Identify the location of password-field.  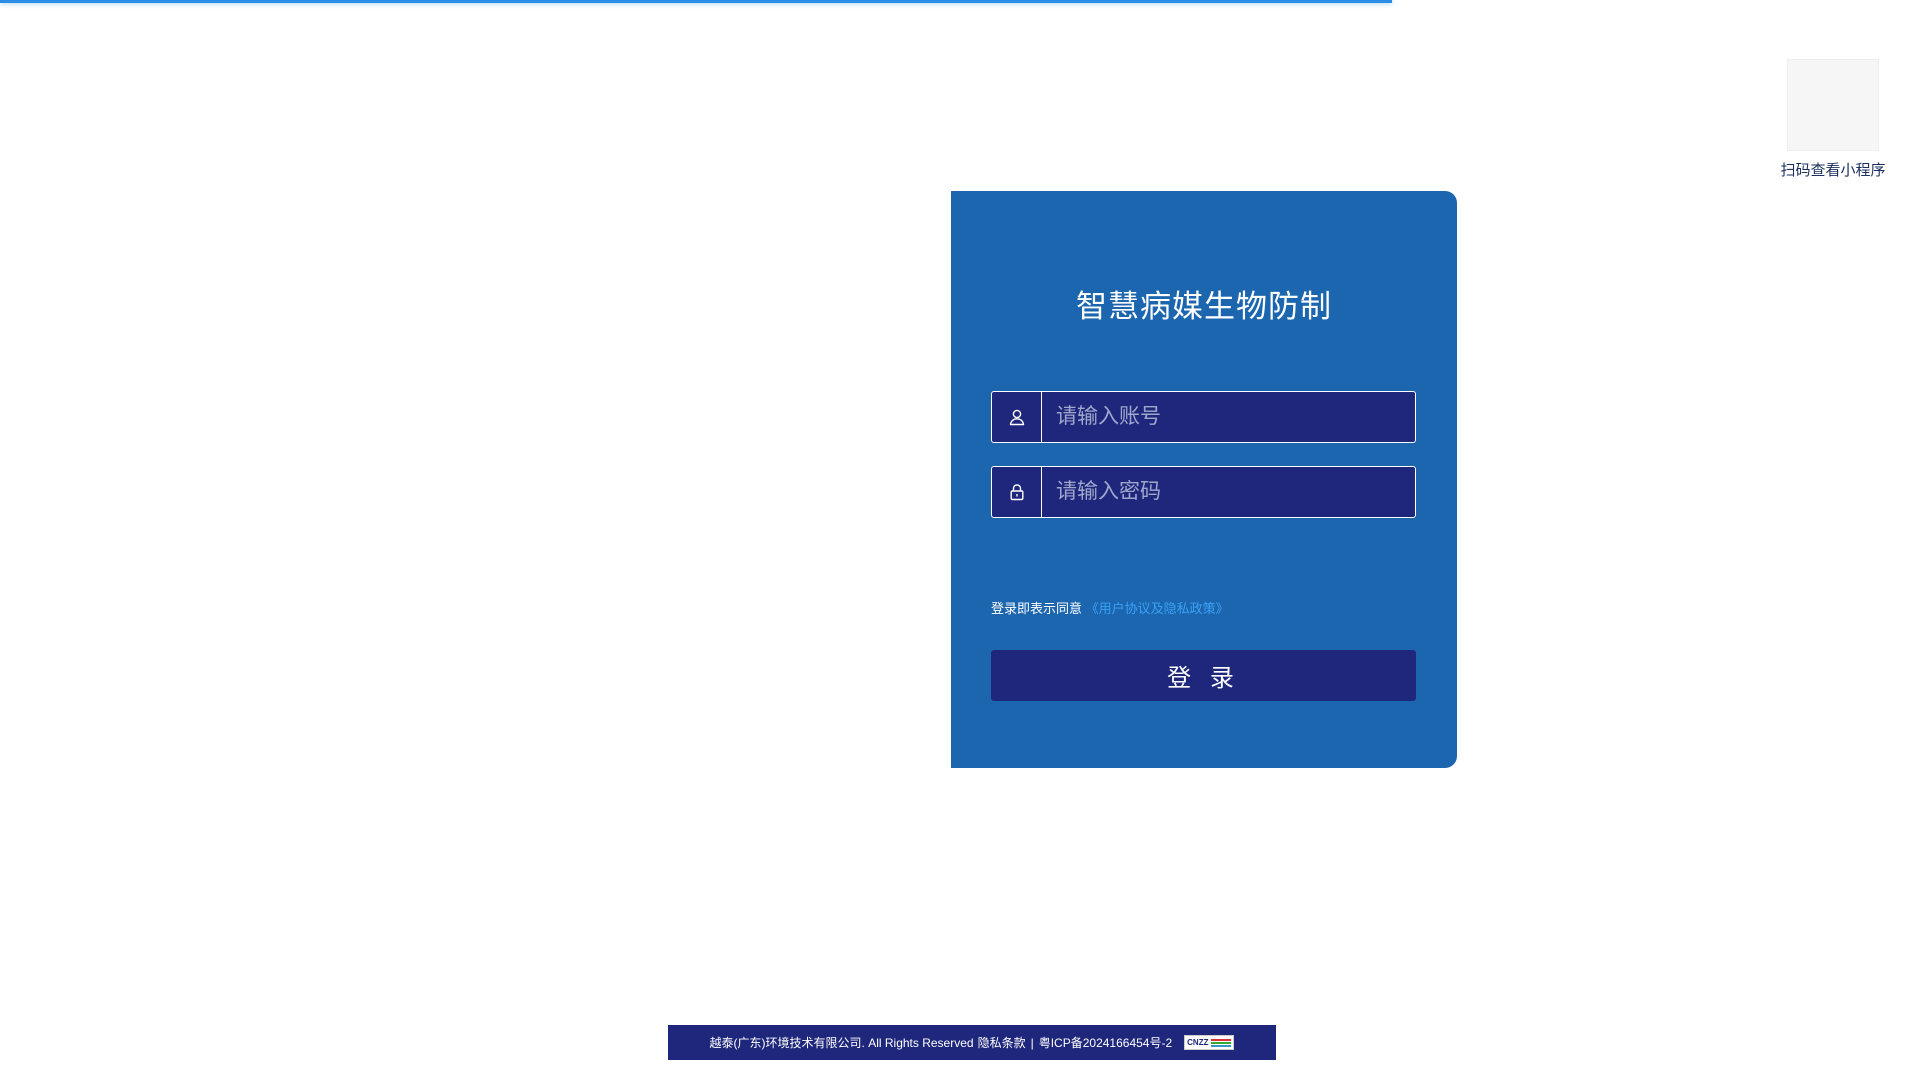
(1203, 492).